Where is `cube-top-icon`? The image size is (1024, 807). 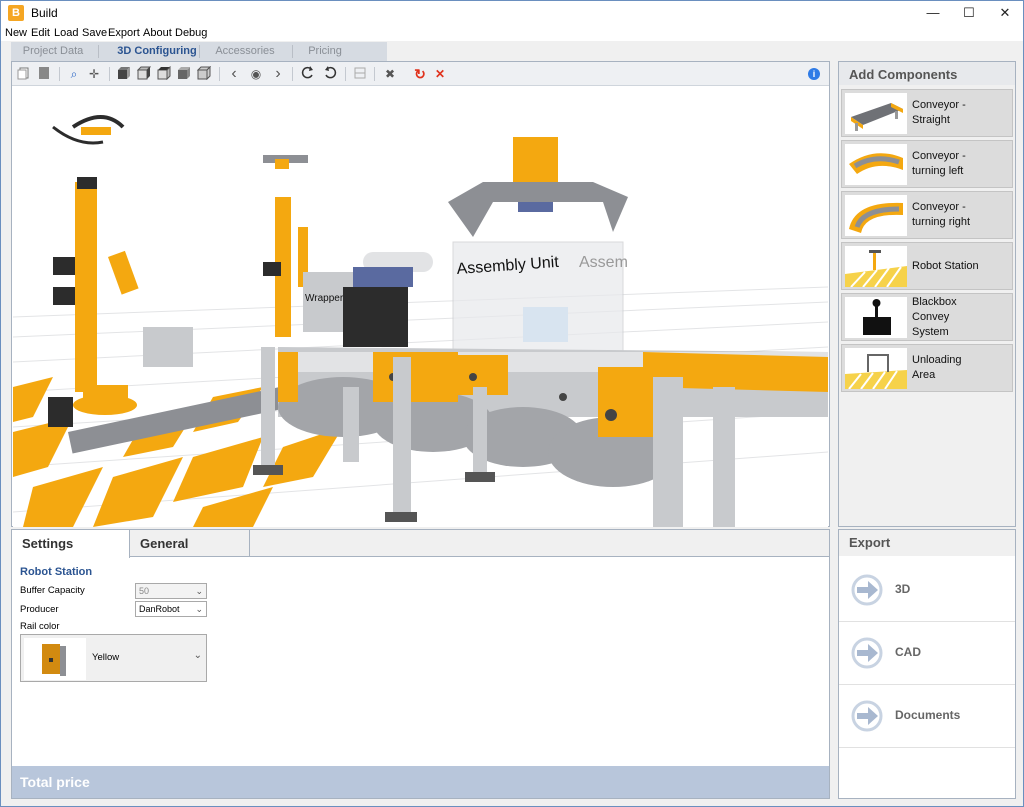 cube-top-icon is located at coordinates (164, 73).